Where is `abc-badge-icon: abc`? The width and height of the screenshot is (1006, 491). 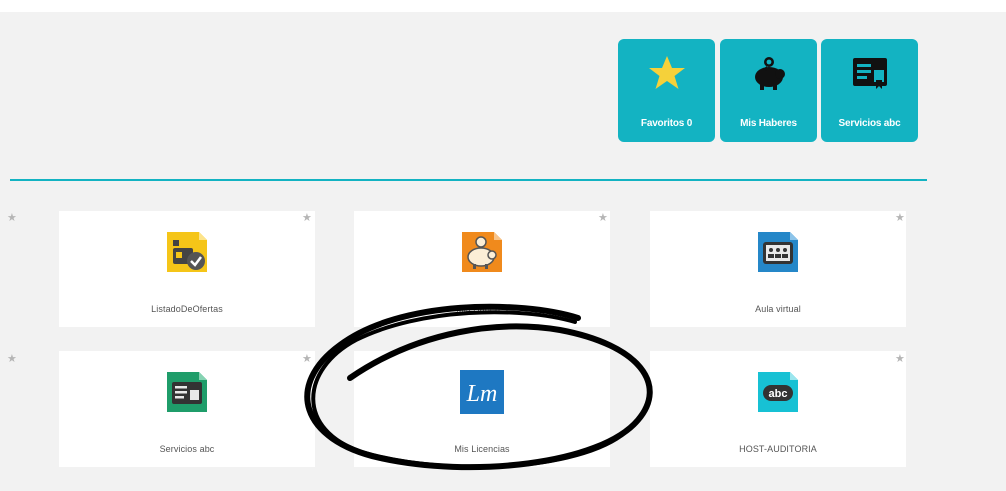
abc-badge-icon: abc is located at coordinates (778, 392).